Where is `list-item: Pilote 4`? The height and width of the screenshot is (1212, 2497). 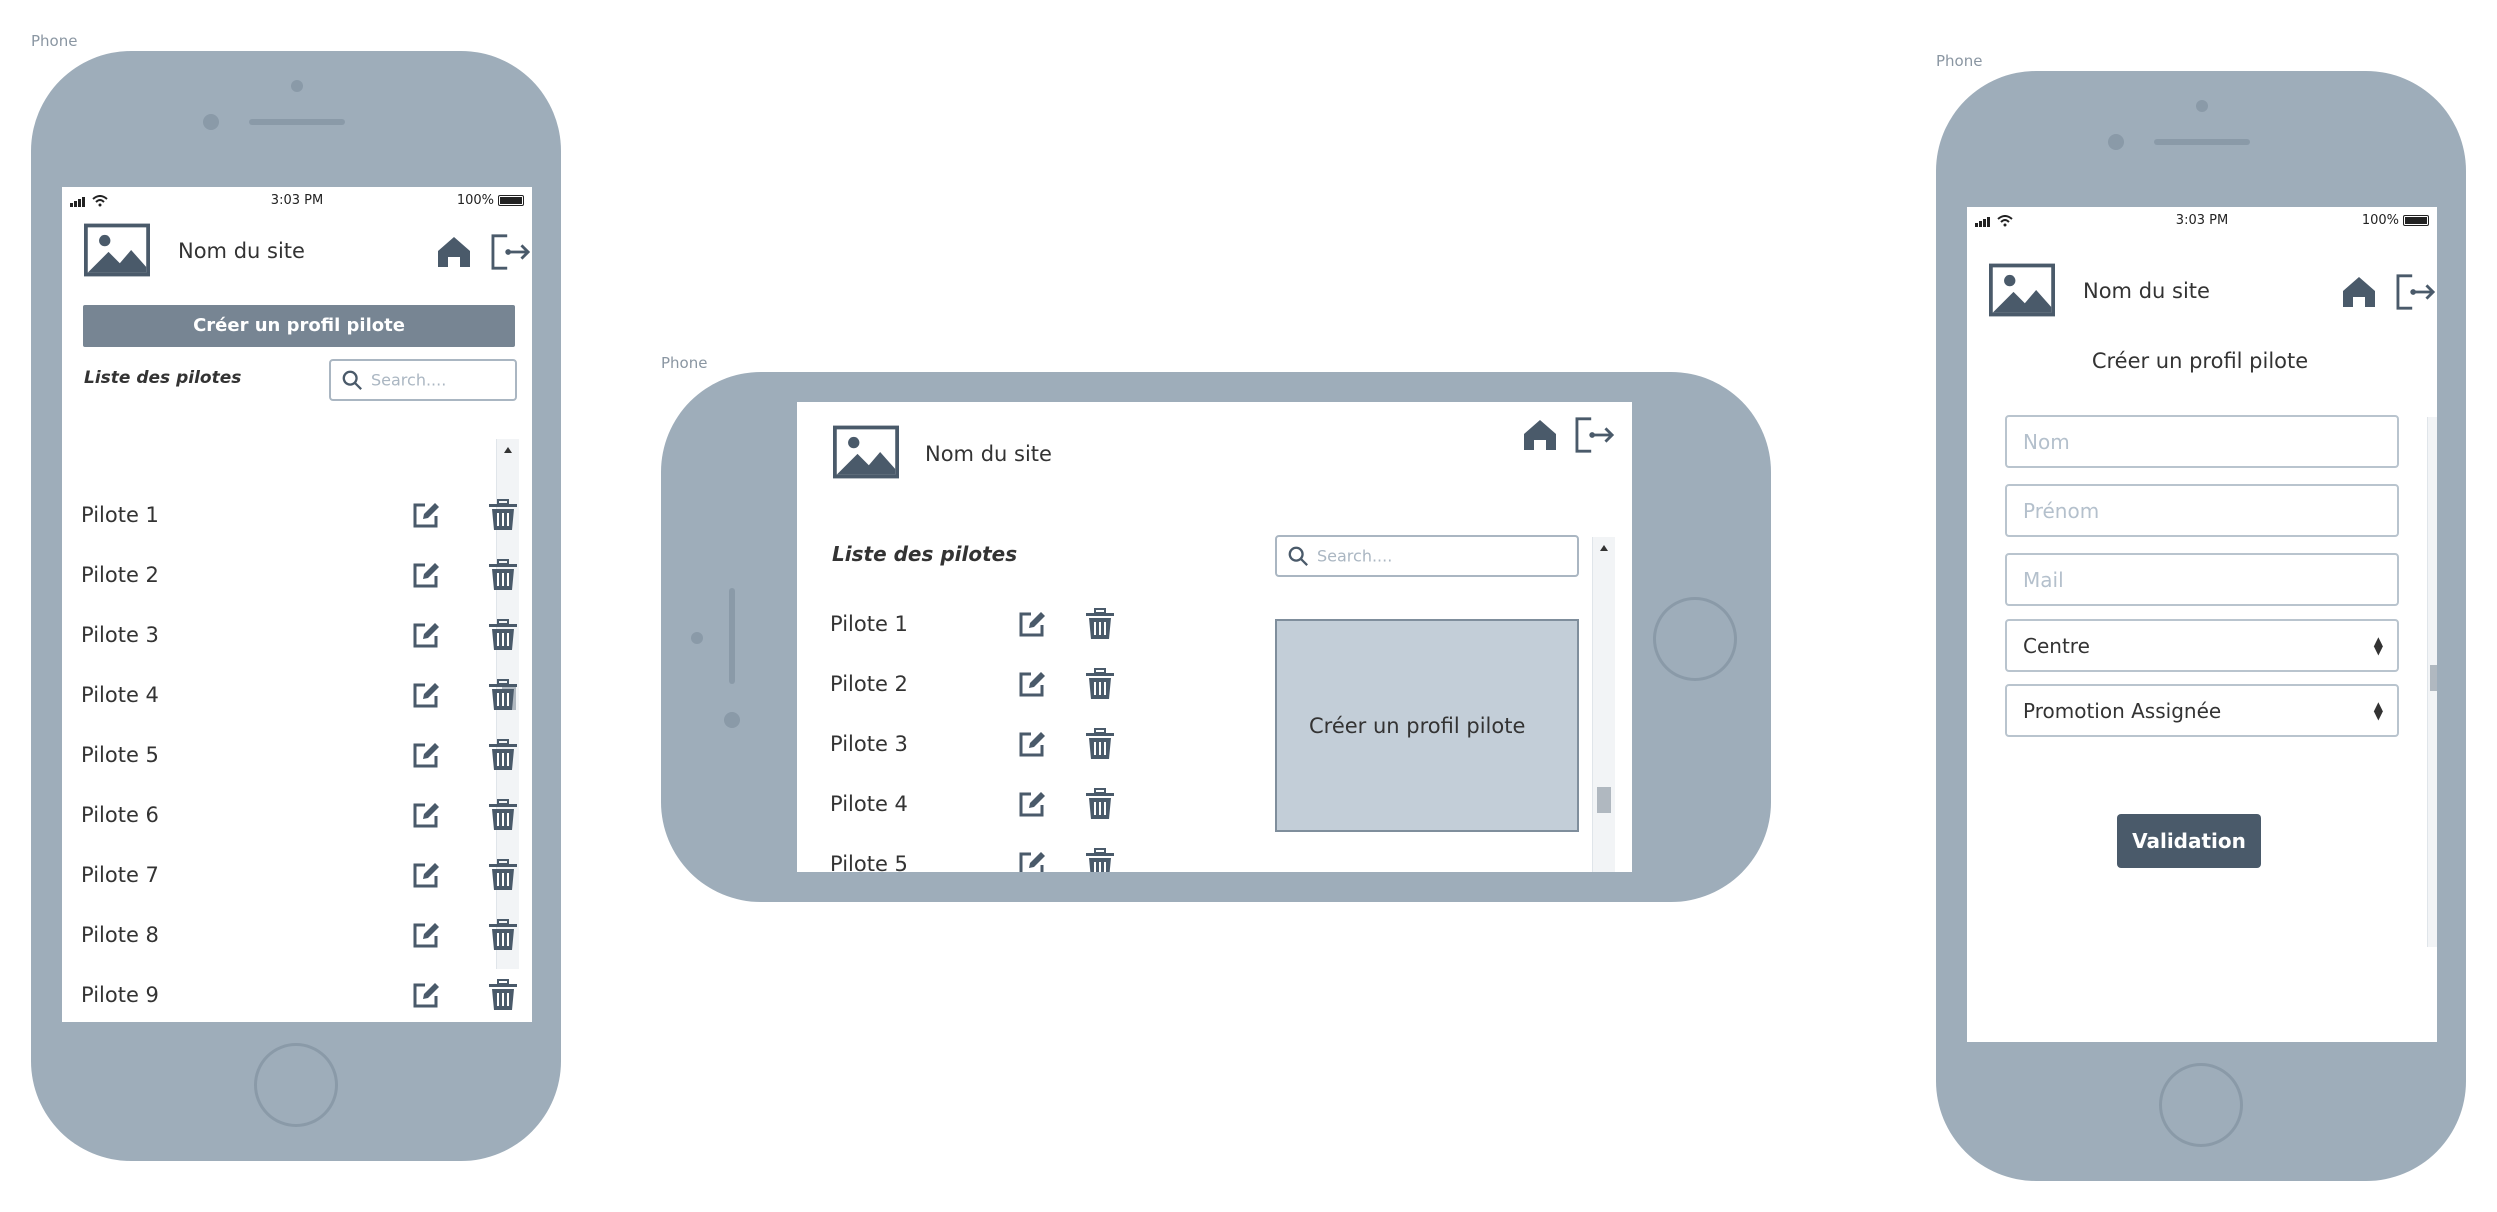 list-item: Pilote 4 is located at coordinates (990, 804).